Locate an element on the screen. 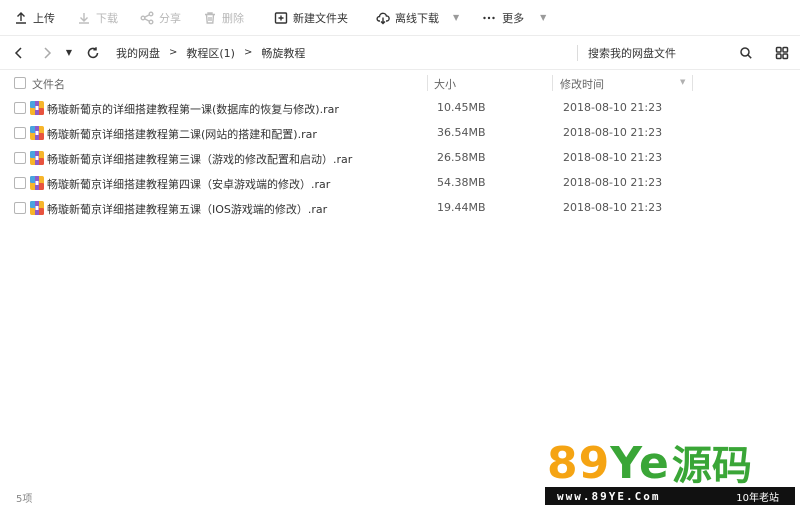 The image size is (800, 511). watermark-banner: www.89YE.Com 10年老站 is located at coordinates (670, 496).